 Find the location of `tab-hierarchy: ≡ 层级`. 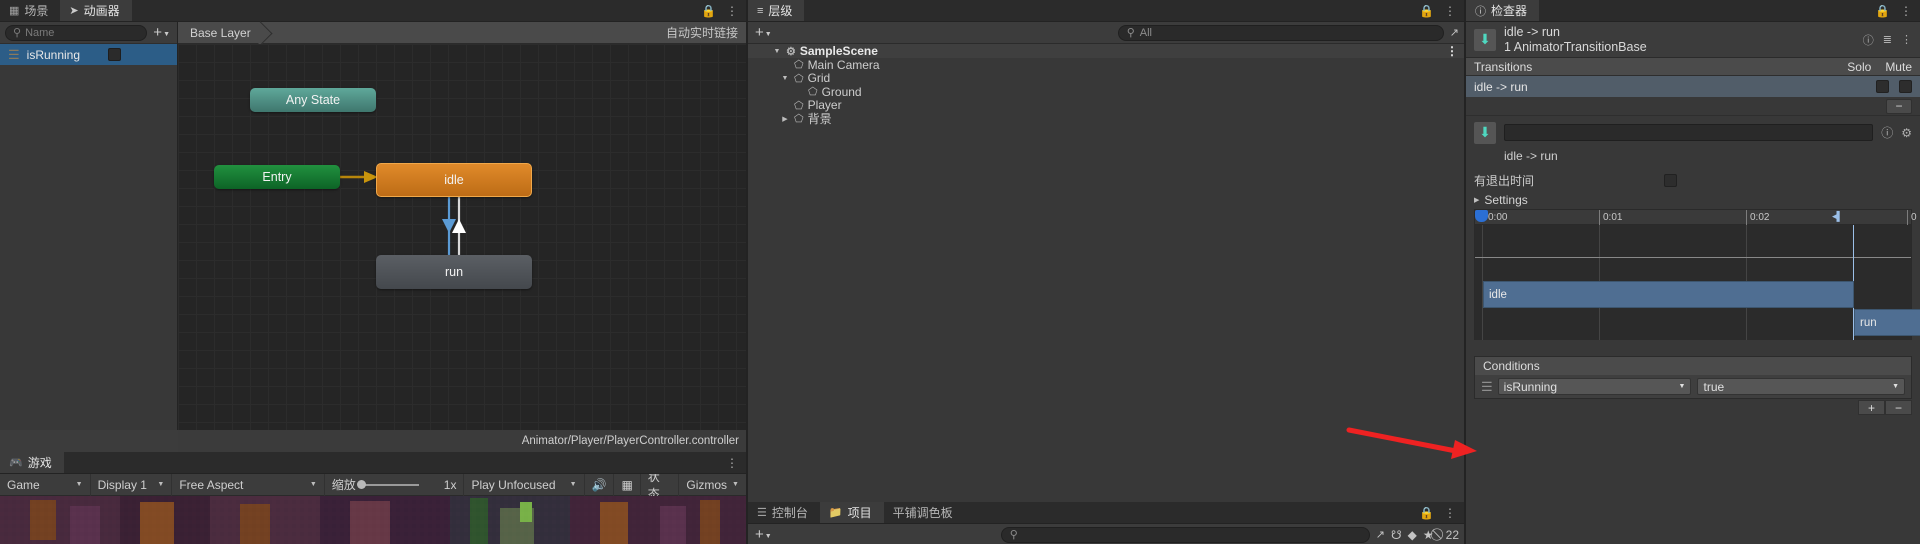

tab-hierarchy: ≡ 层级 is located at coordinates (776, 10).